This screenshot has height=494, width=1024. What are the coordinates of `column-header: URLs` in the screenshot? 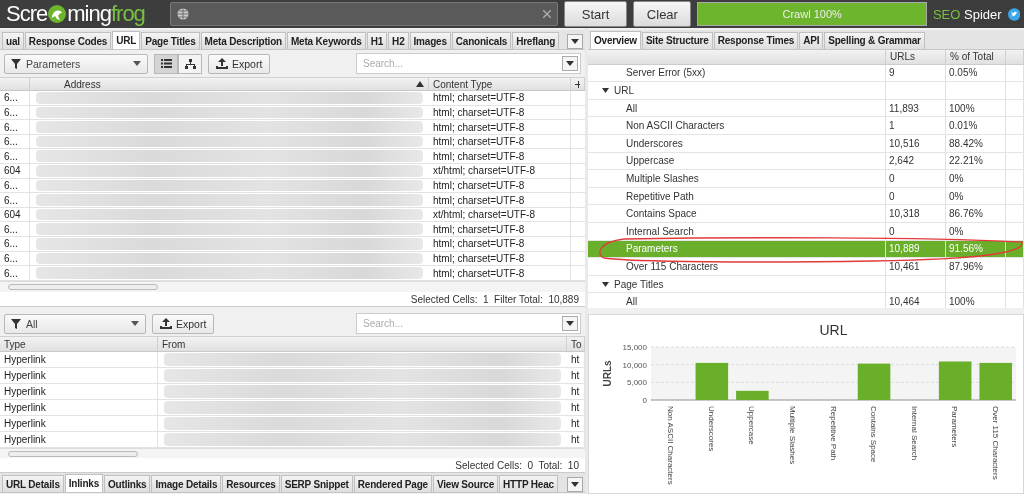 It's located at (902, 57).